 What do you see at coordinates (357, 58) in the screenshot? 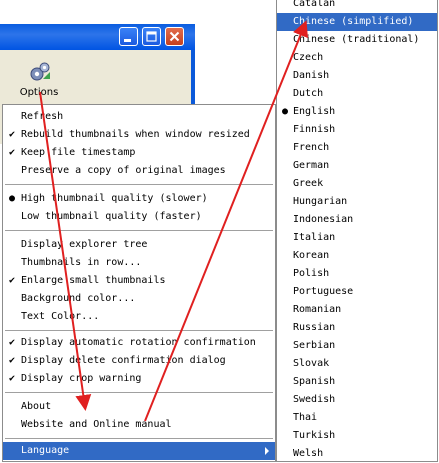
I see `language-item-czech: Czech` at bounding box center [357, 58].